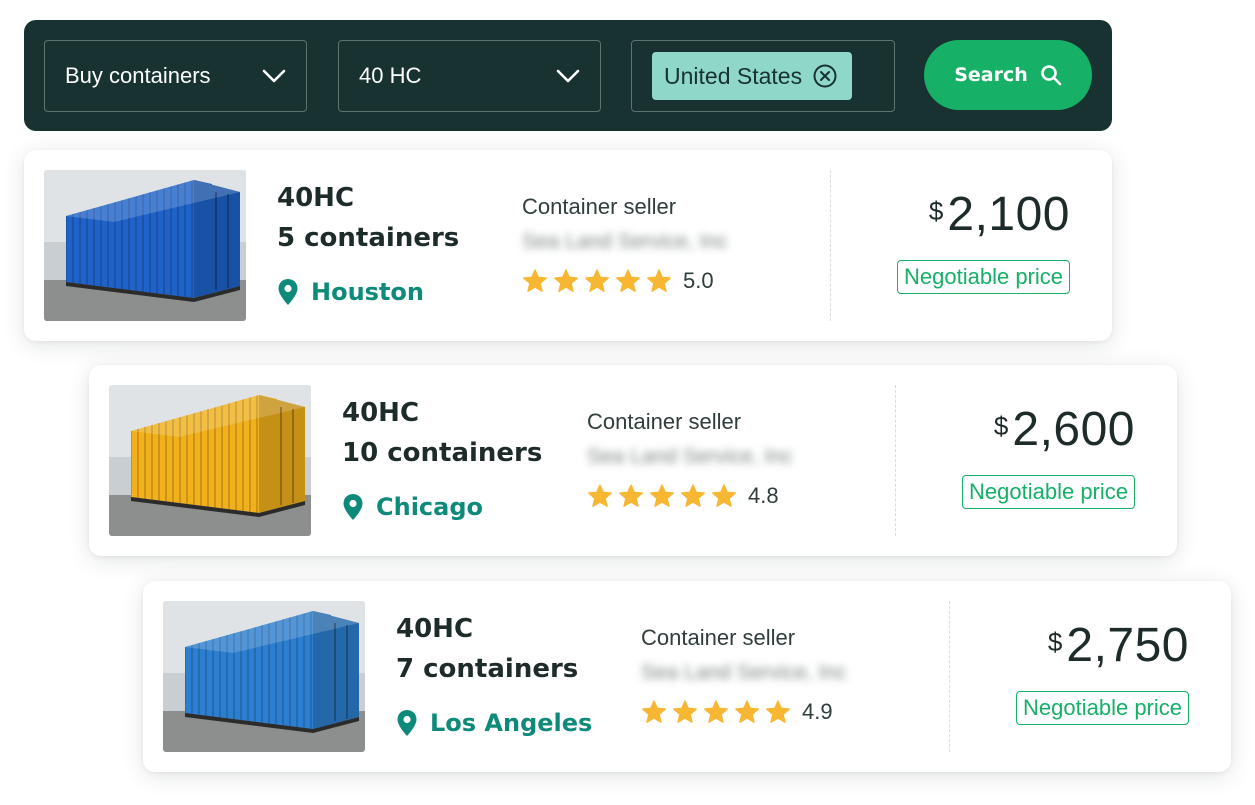  Describe the element at coordinates (487, 649) in the screenshot. I see `listing-info: 40HC 7 containers` at that location.